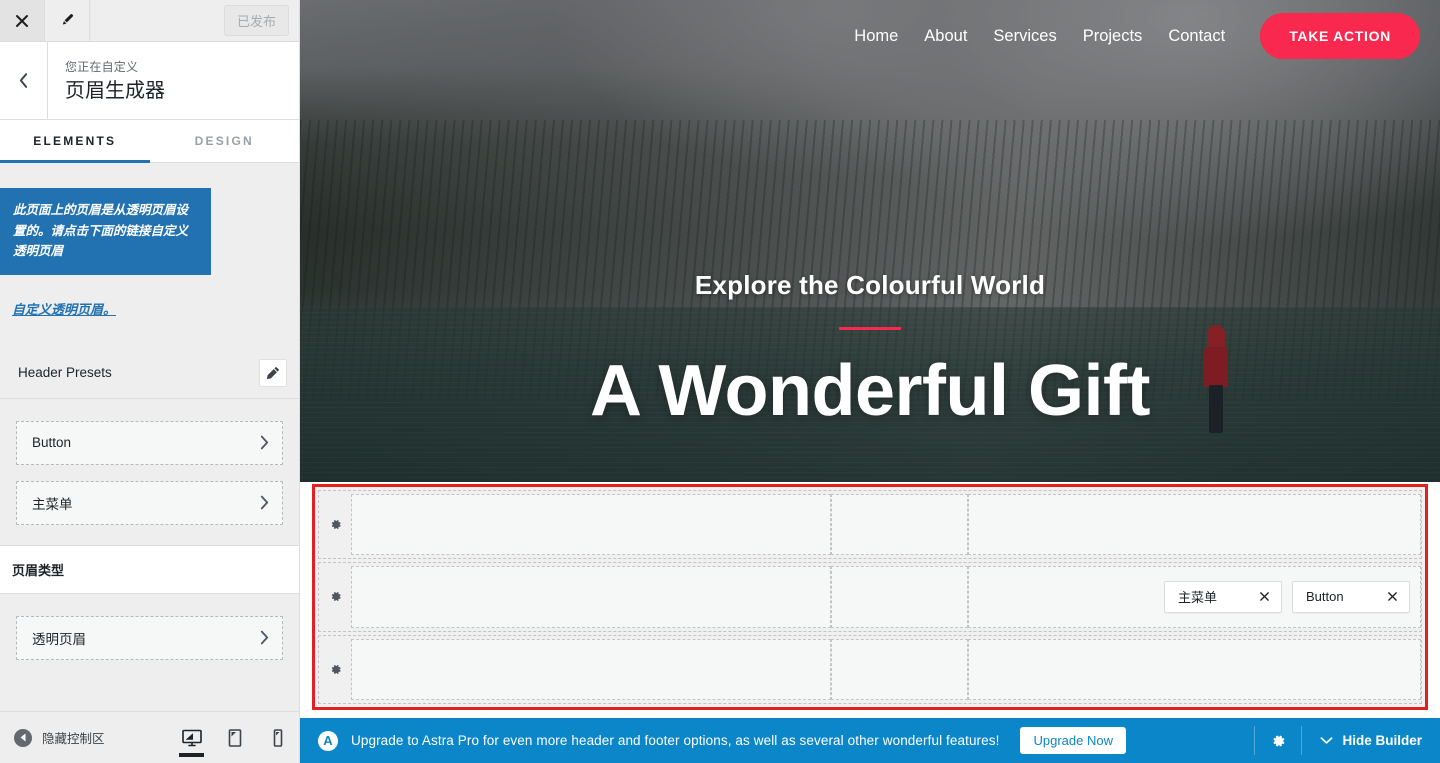 The height and width of the screenshot is (763, 1440). Describe the element at coordinates (149, 442) in the screenshot. I see `element-item-button: Button` at that location.